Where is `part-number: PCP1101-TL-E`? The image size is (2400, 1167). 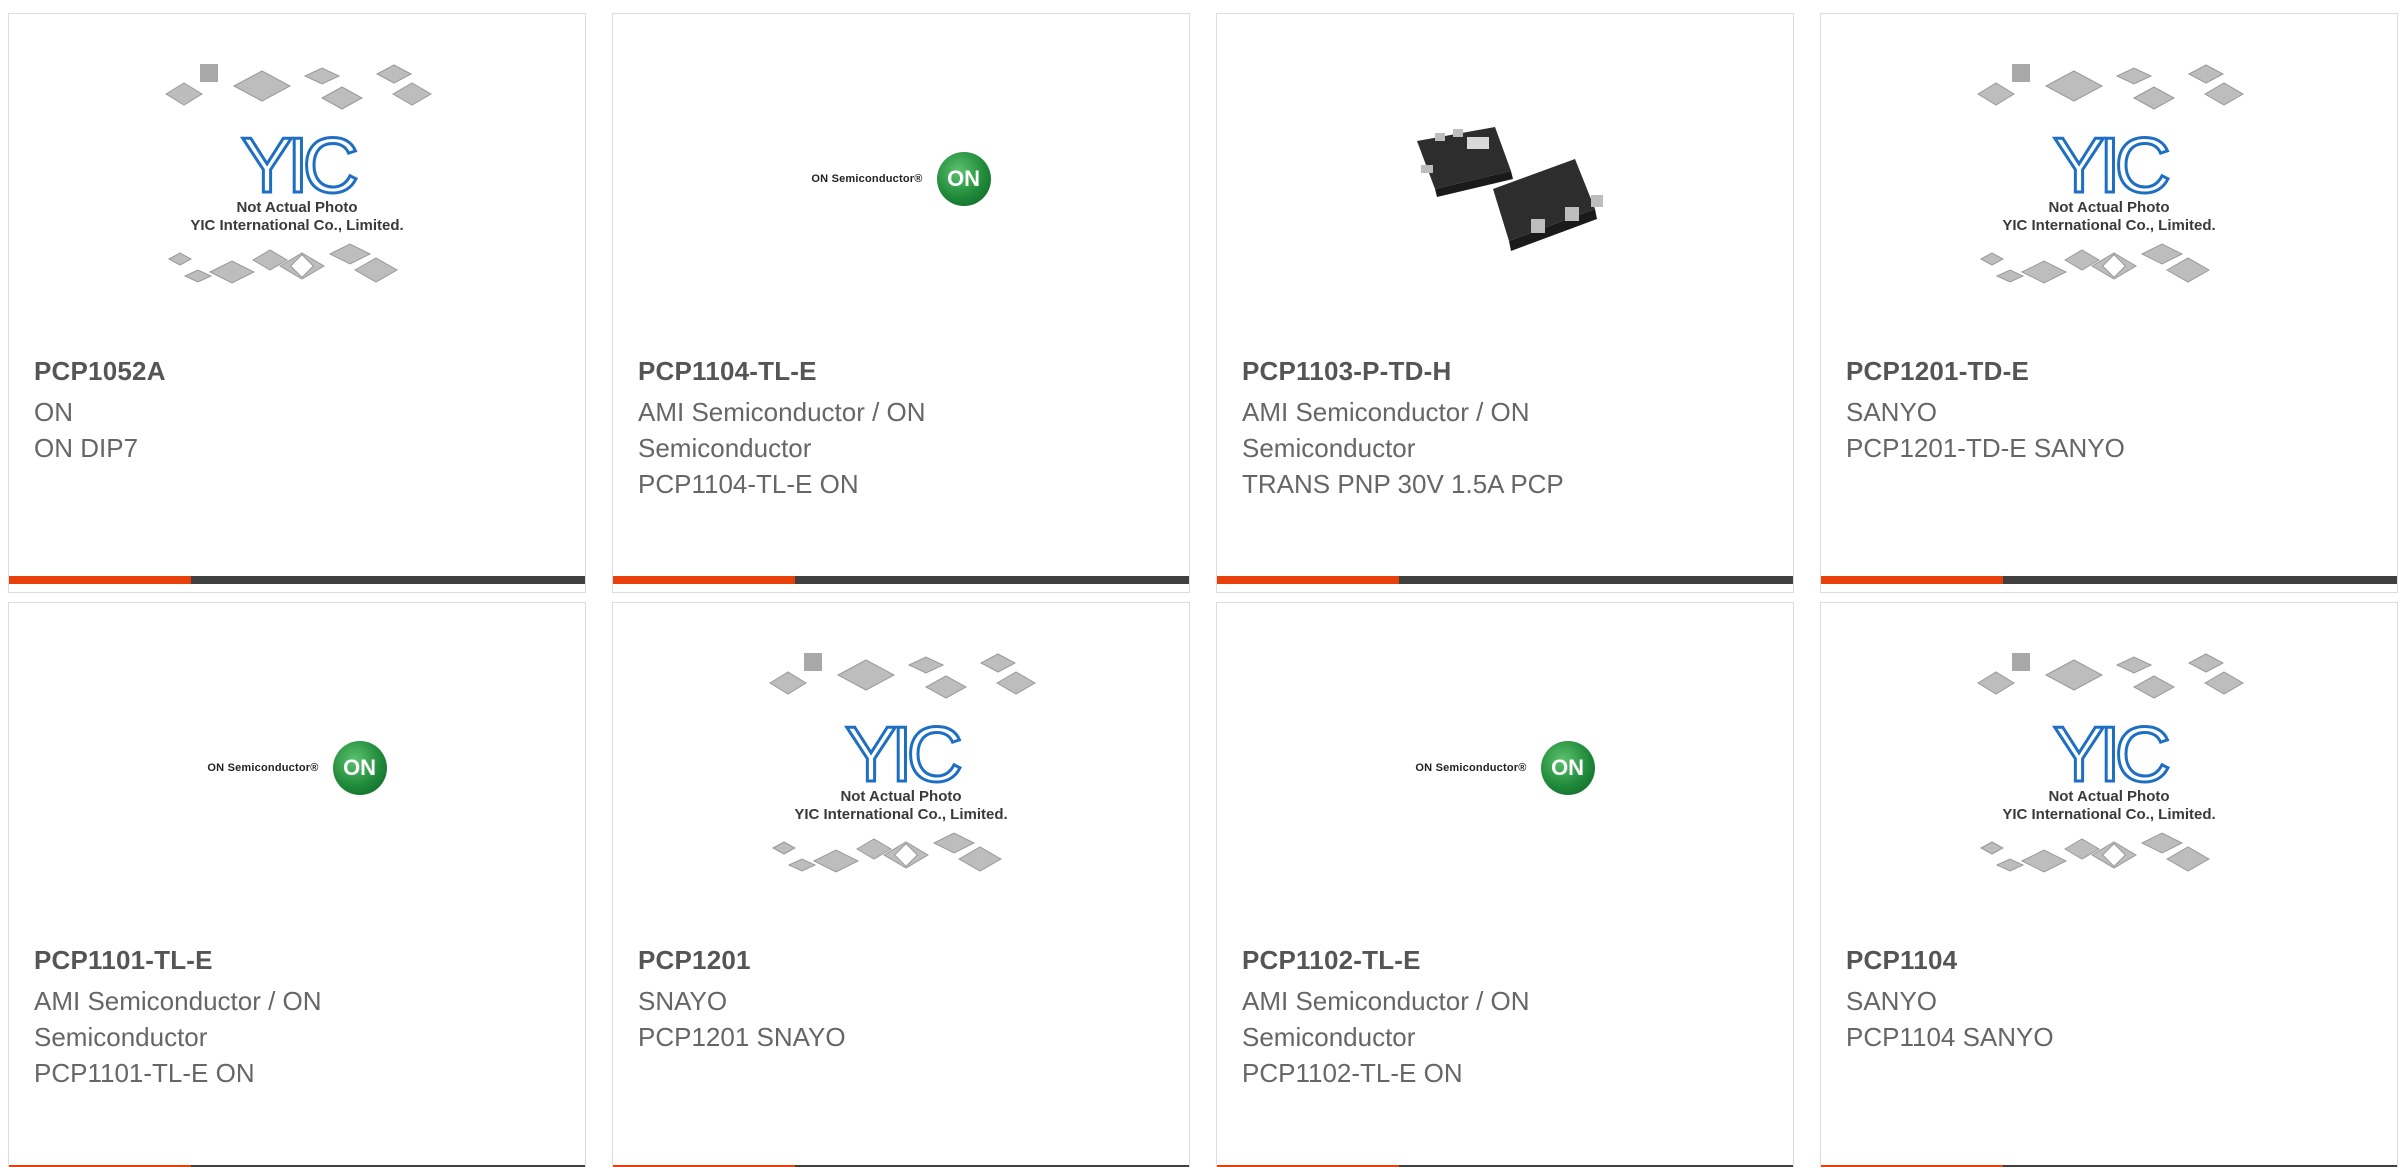 part-number: PCP1101-TL-E is located at coordinates (123, 960).